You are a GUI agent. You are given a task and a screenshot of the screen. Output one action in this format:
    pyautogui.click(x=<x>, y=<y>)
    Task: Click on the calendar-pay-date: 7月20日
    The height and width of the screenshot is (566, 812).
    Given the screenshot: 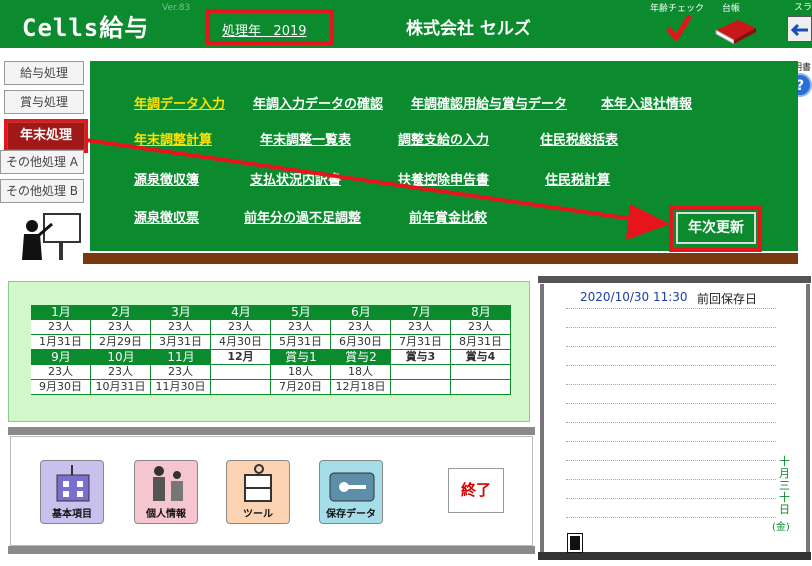 What is the action you would take?
    pyautogui.click(x=301, y=387)
    